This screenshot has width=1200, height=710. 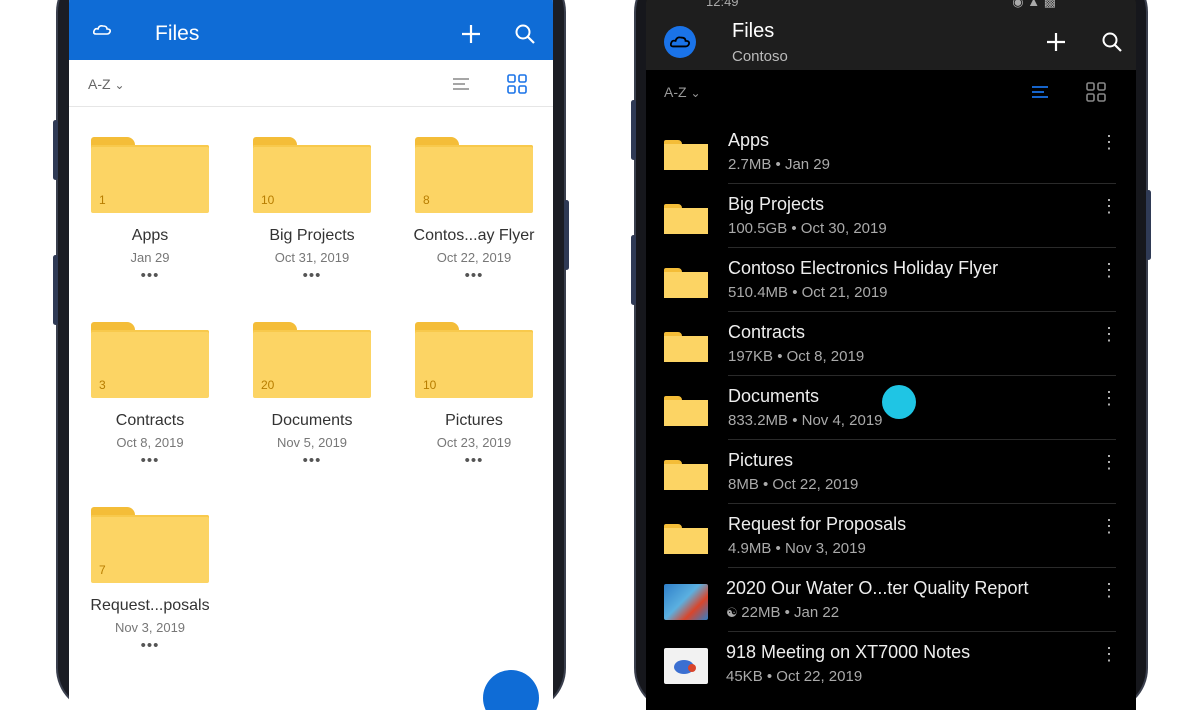 I want to click on item-meta: 2.7MB • Jan 29, so click(x=779, y=164).